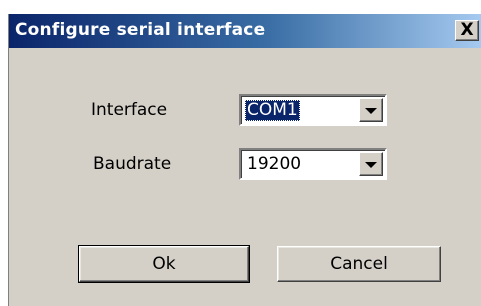 This screenshot has width=481, height=306. I want to click on interface-label: Interface, so click(129, 110).